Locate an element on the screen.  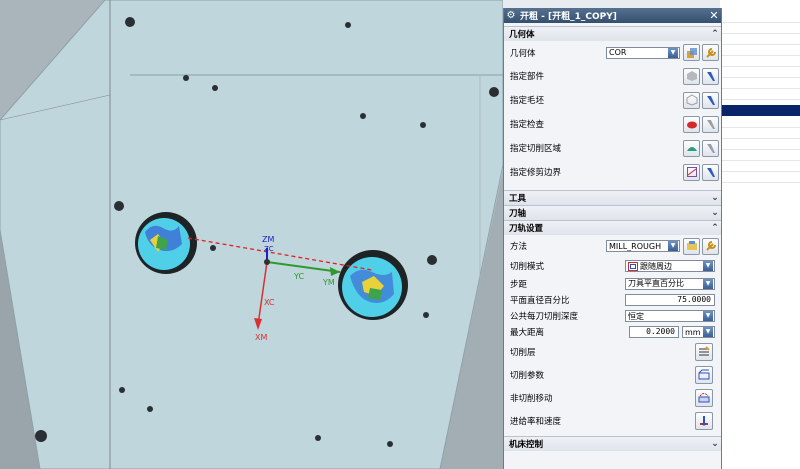
cut-pattern-select: 跟随周边 ▼ is located at coordinates (670, 266).